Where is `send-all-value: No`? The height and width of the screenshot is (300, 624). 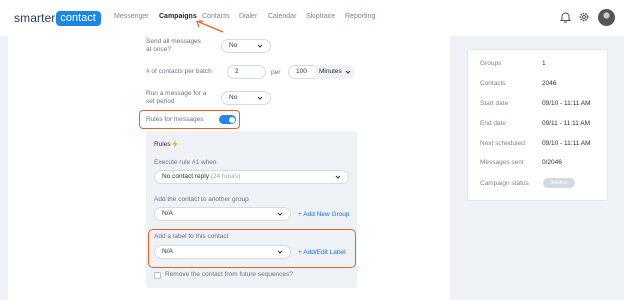 send-all-value: No is located at coordinates (233, 45).